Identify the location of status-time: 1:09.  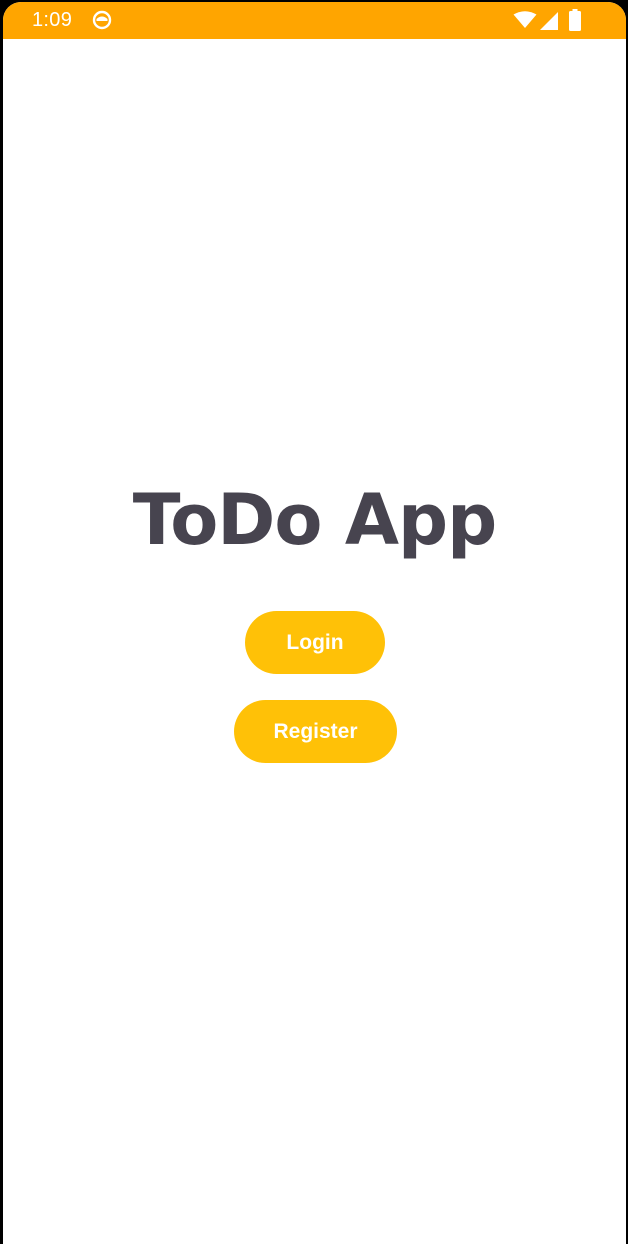
(52, 20).